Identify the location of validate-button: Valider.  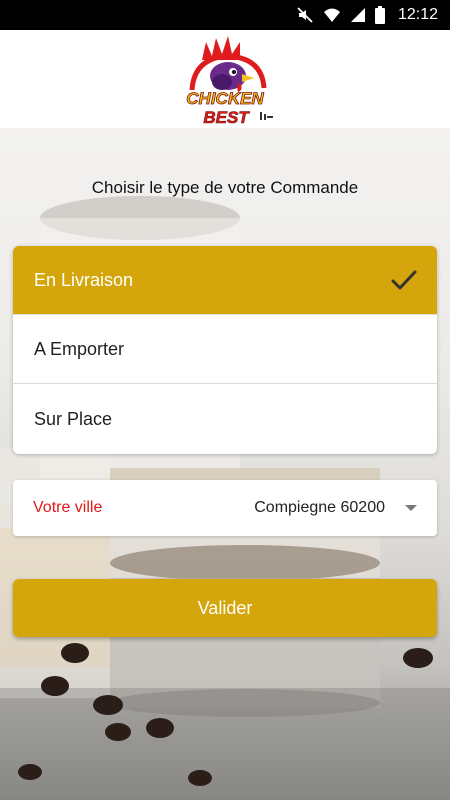
(225, 608).